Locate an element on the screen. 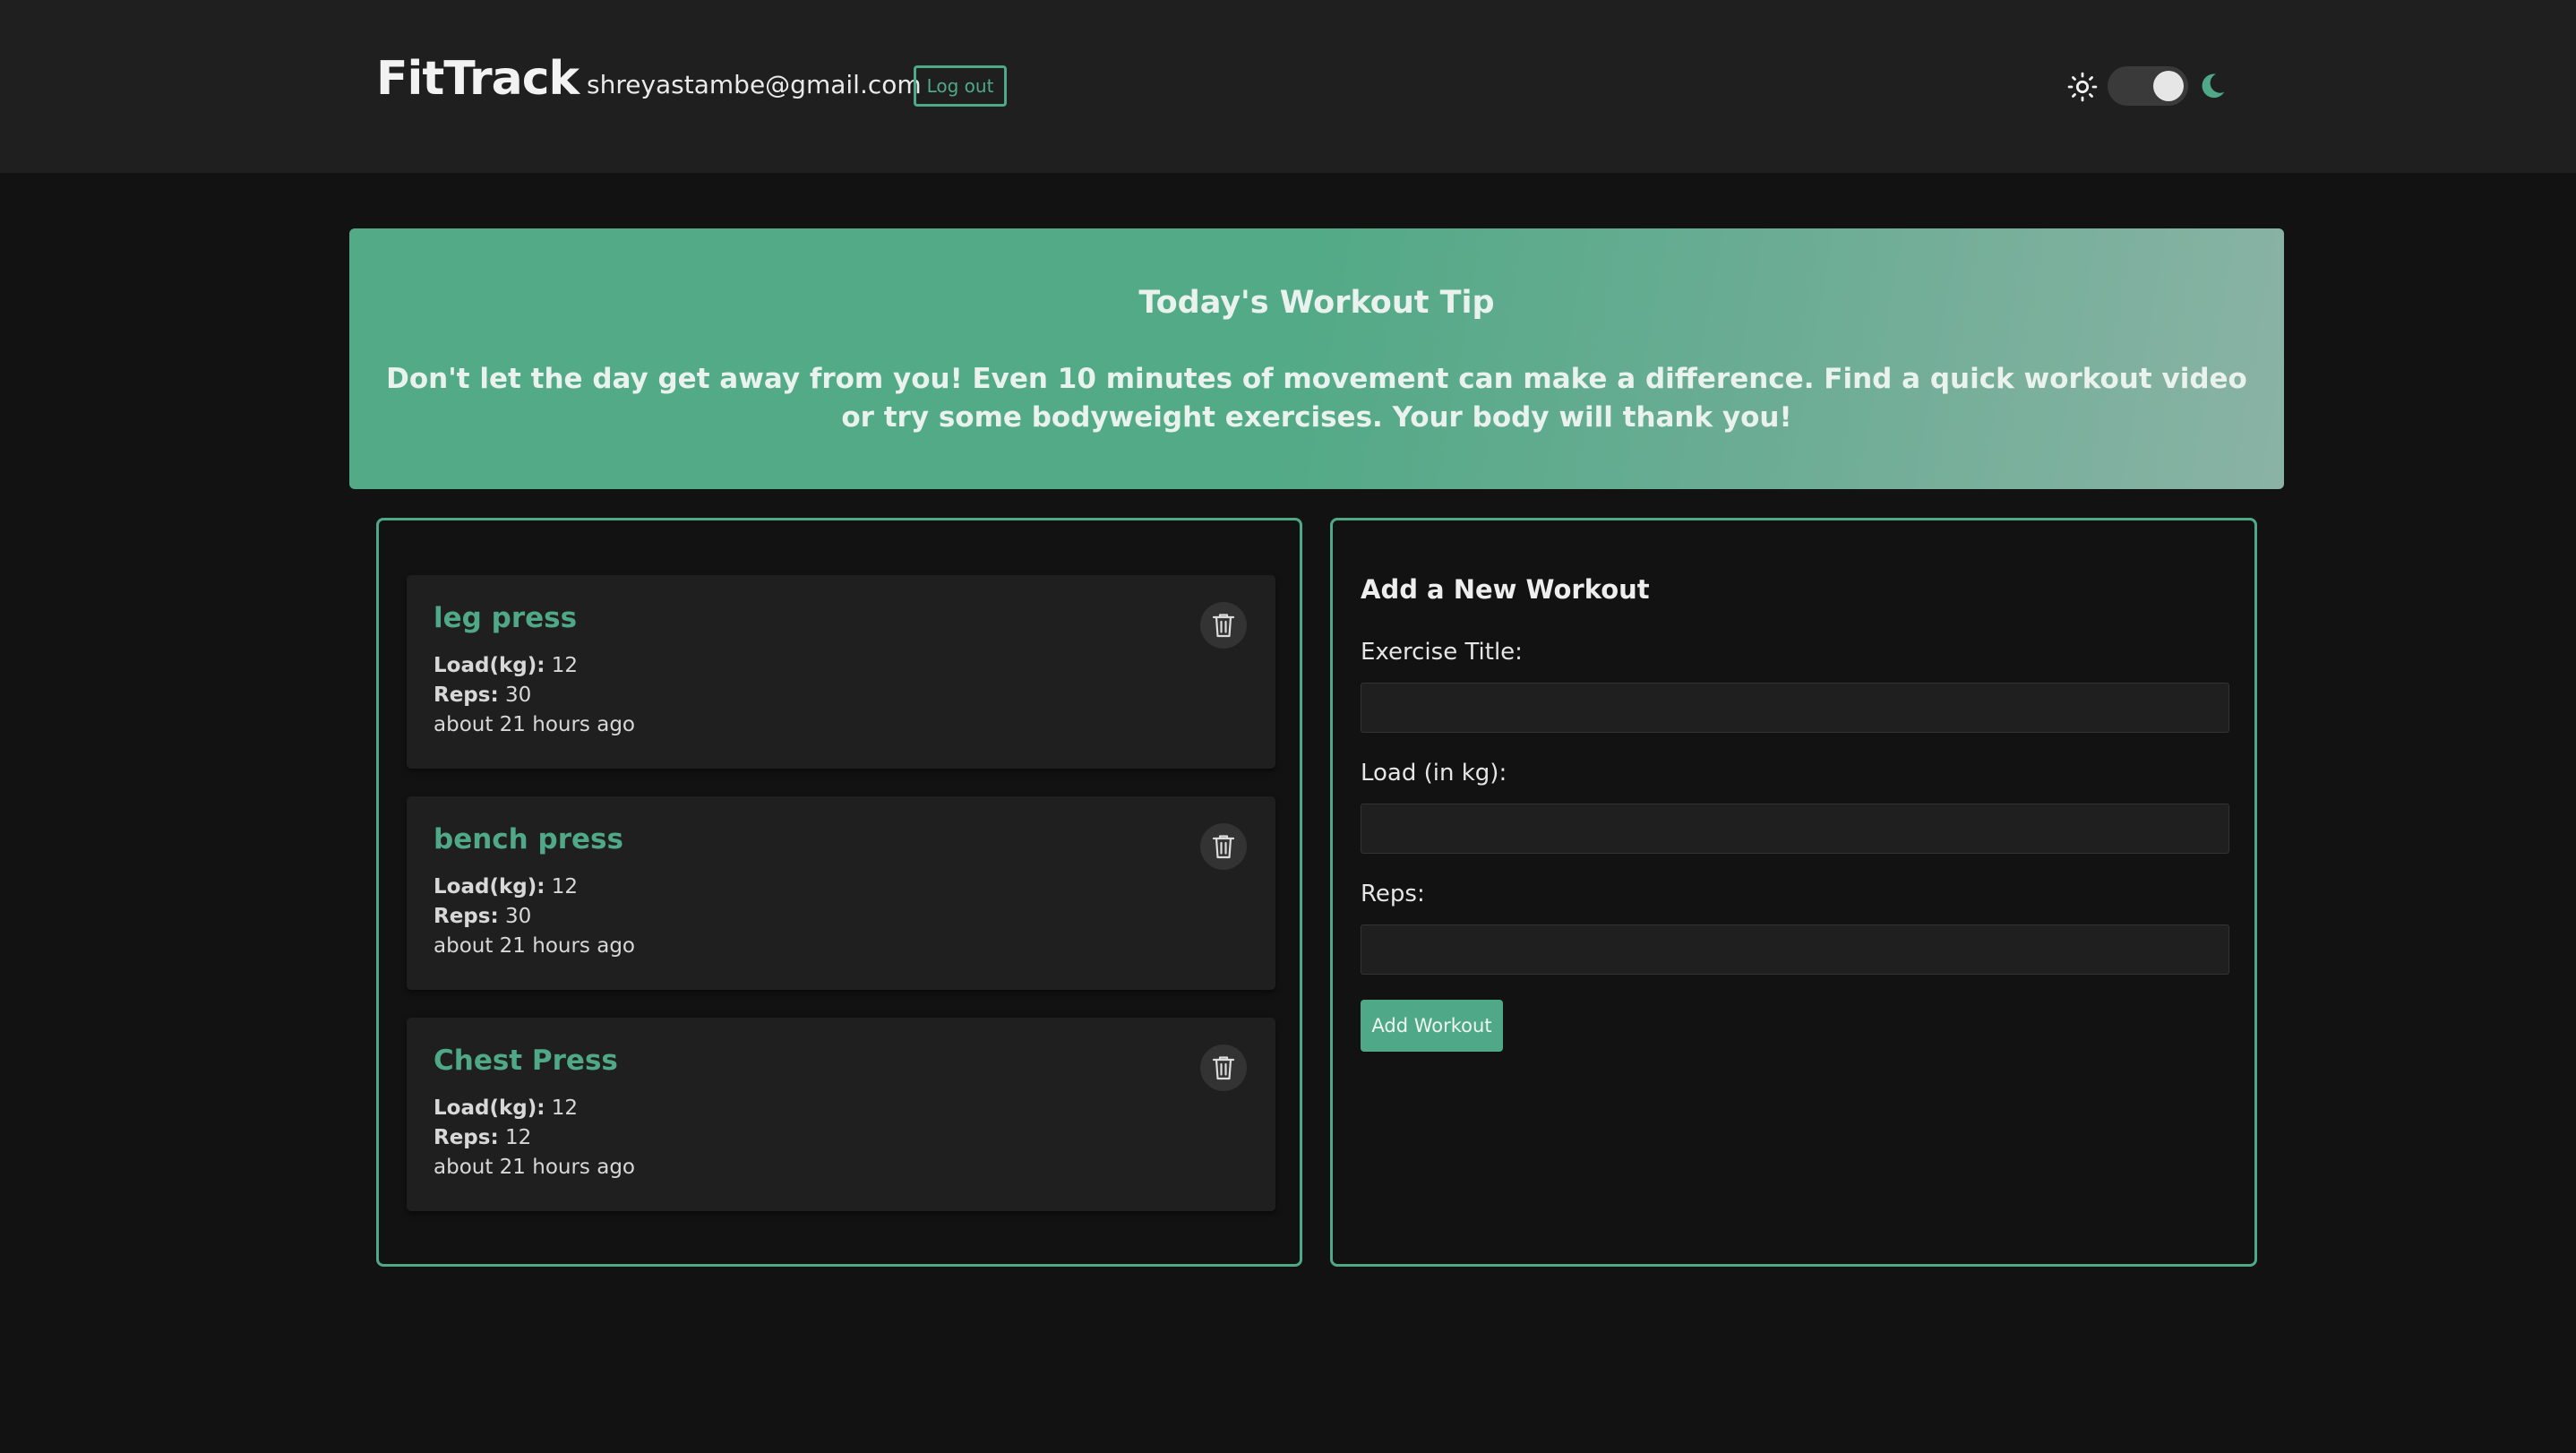 Image resolution: width=2576 pixels, height=1453 pixels. user-email: shreyastambe@gmail.com is located at coordinates (754, 84).